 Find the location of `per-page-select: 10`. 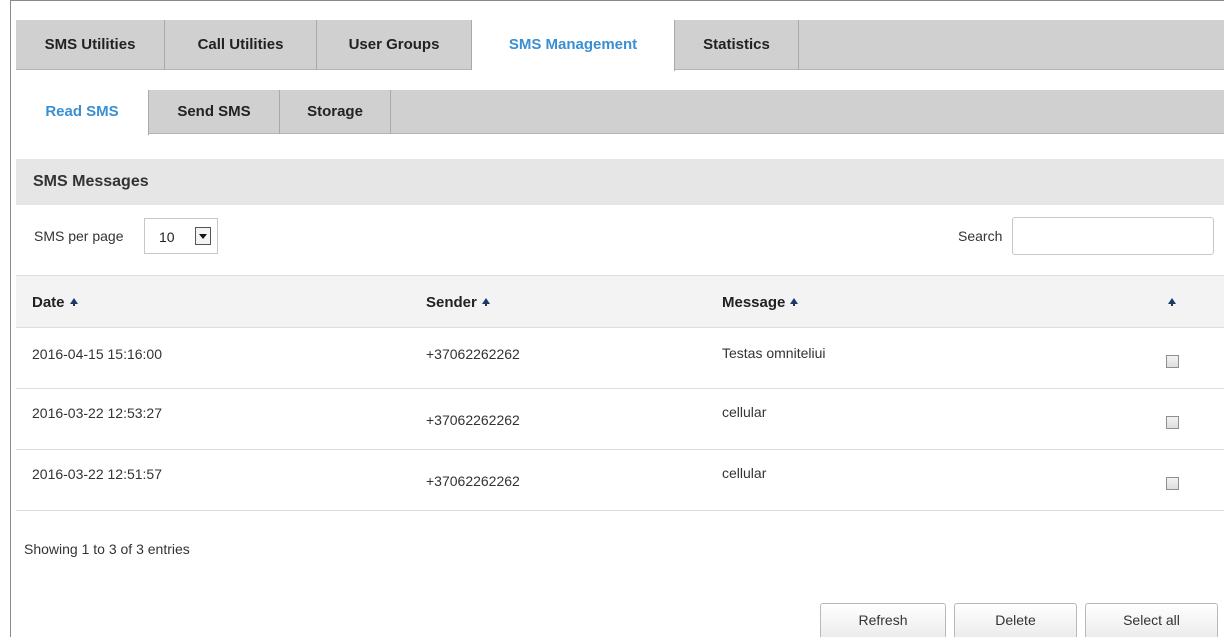

per-page-select: 10 is located at coordinates (181, 236).